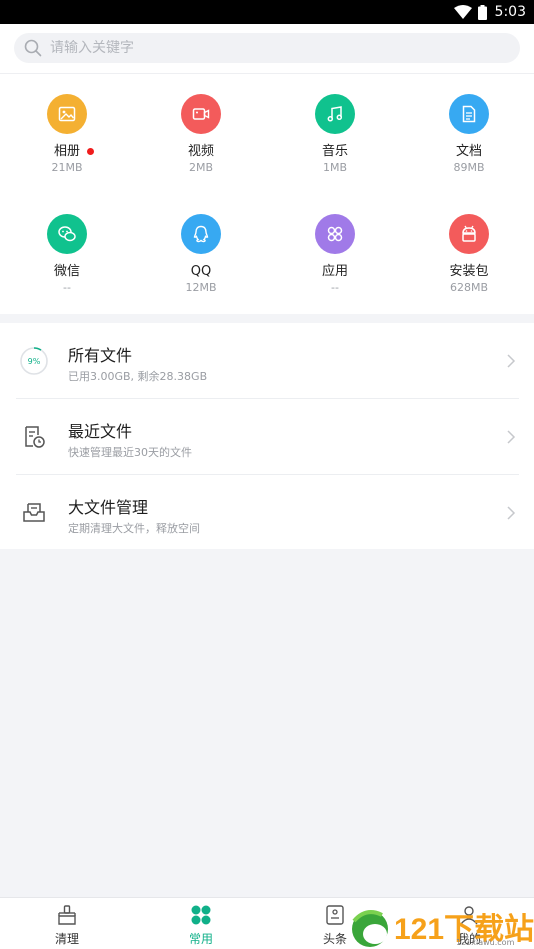 The image size is (534, 949). What do you see at coordinates (134, 528) in the screenshot?
I see `list-item-subtitle: 定期清理大文件，释放空间` at bounding box center [134, 528].